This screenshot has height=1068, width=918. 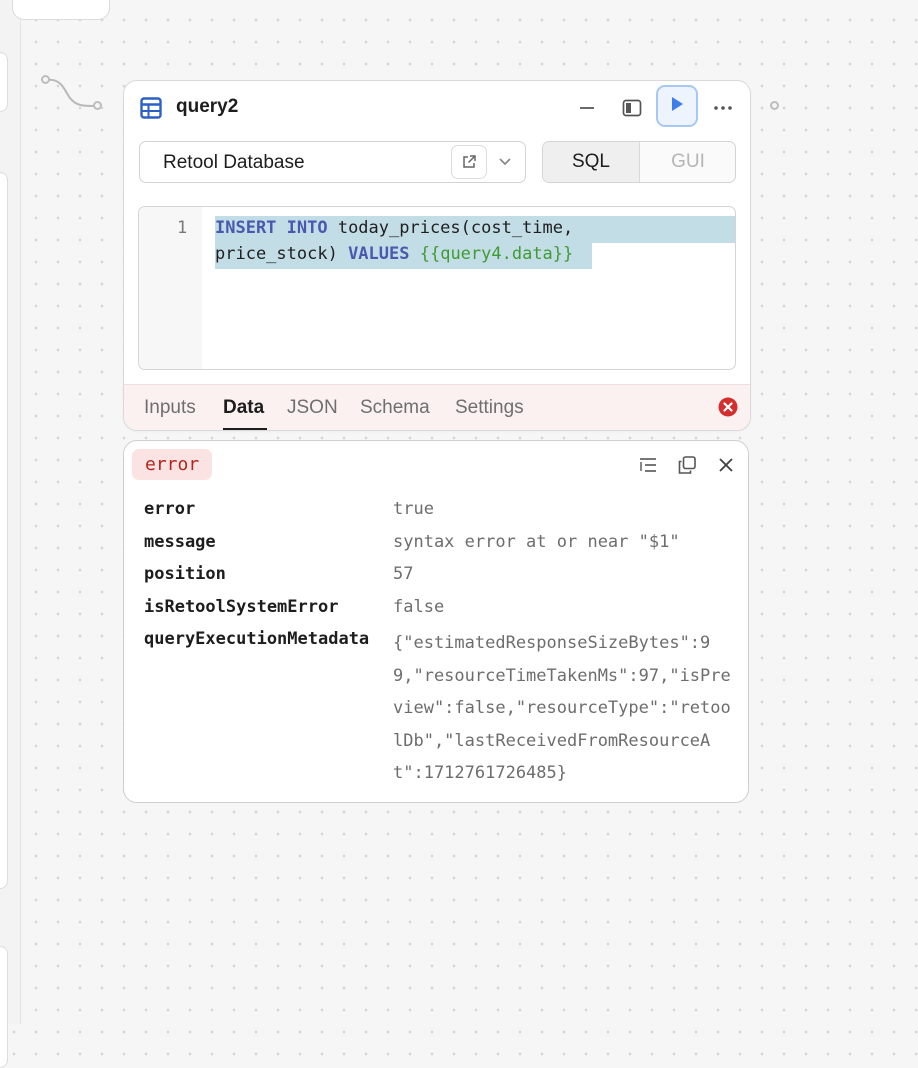 What do you see at coordinates (170, 408) in the screenshot?
I see `tab-inputs: Inputs` at bounding box center [170, 408].